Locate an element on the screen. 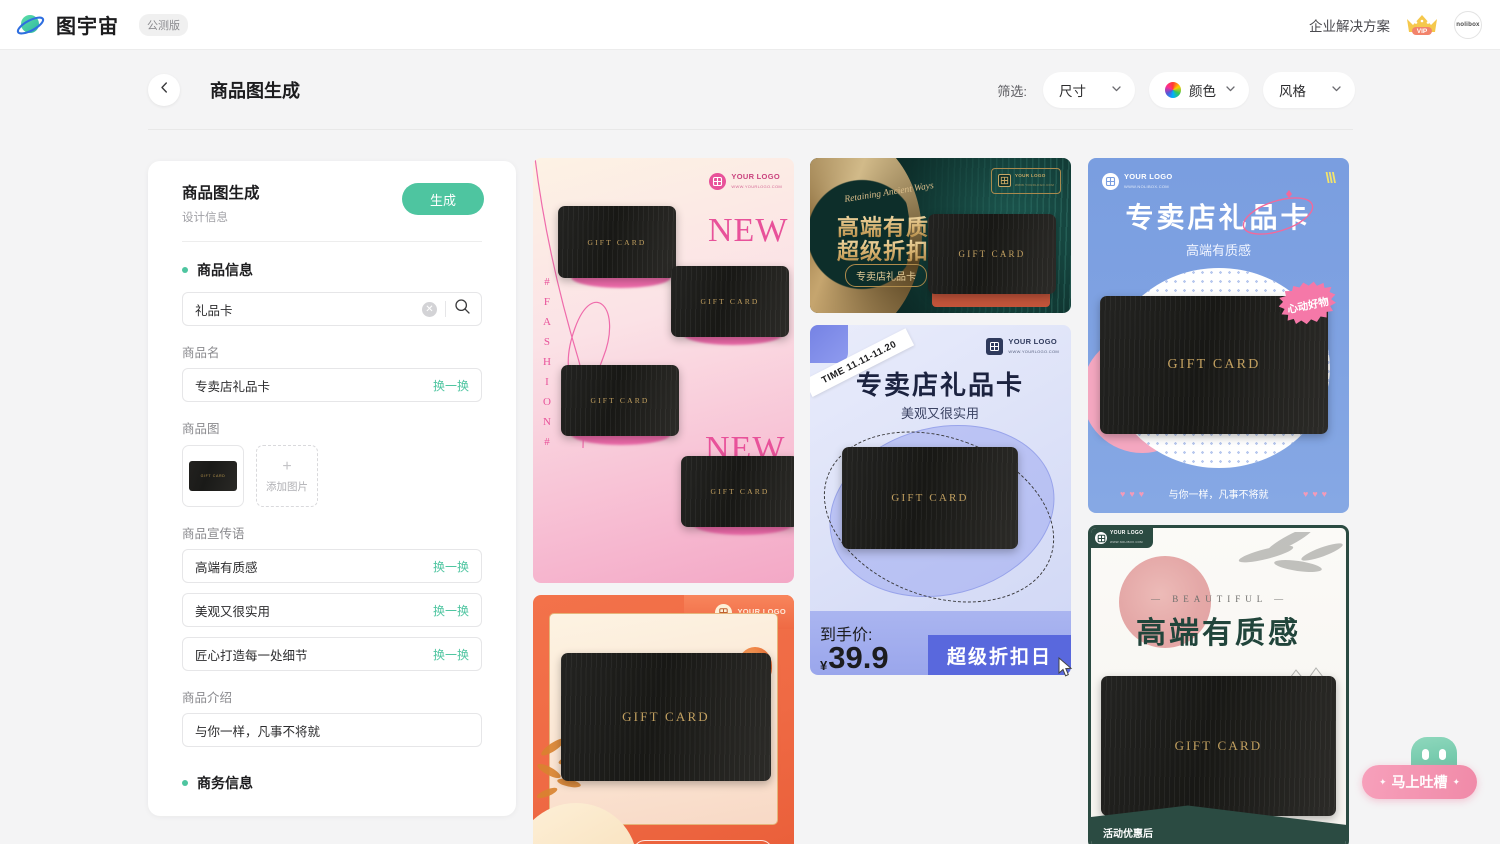 This screenshot has width=1500, height=844. mascot-eye-right is located at coordinates (1442, 754).